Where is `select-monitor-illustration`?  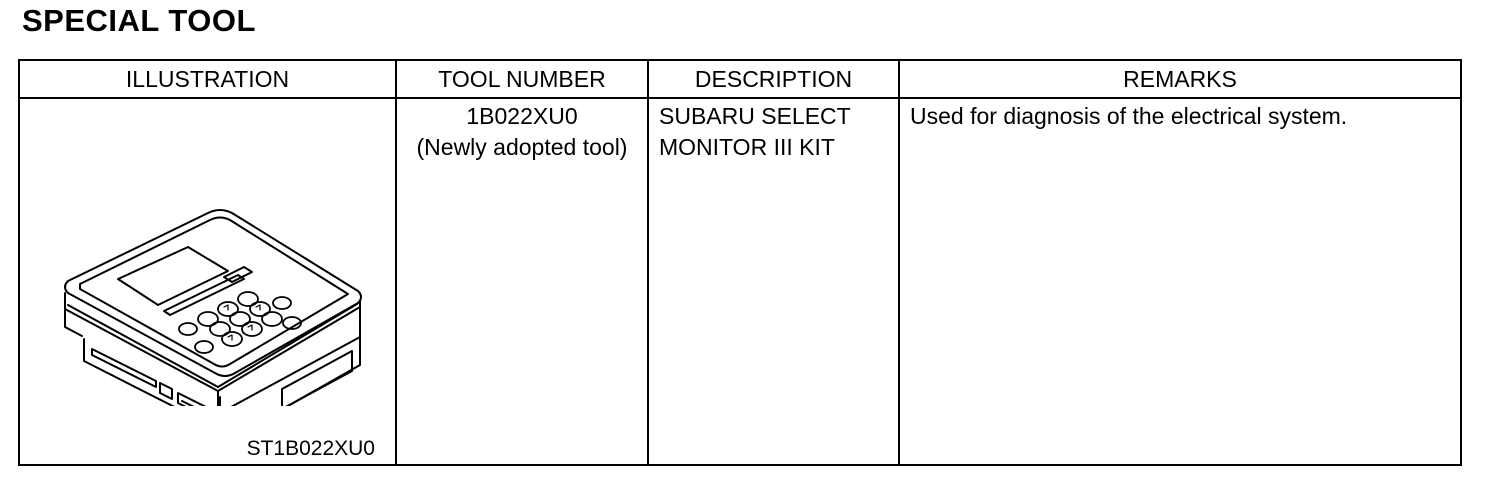 select-monitor-illustration is located at coordinates (213, 307).